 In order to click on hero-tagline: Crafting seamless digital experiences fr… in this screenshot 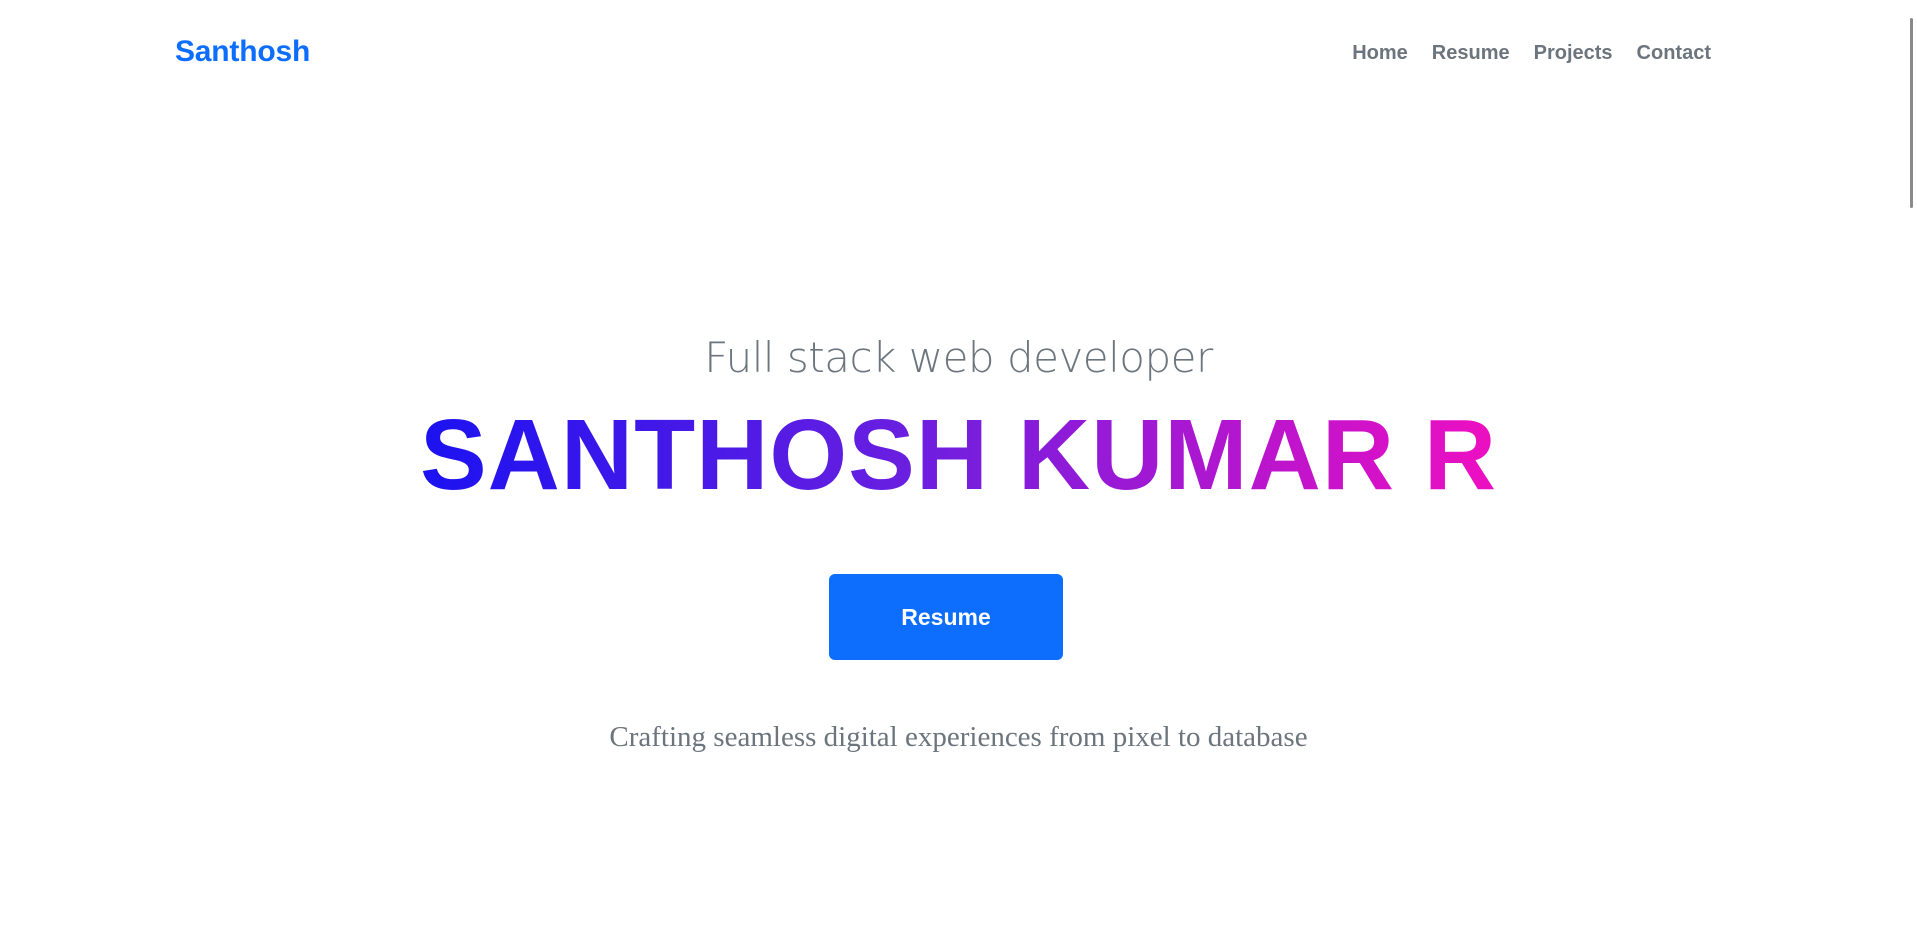, I will do `click(958, 737)`.